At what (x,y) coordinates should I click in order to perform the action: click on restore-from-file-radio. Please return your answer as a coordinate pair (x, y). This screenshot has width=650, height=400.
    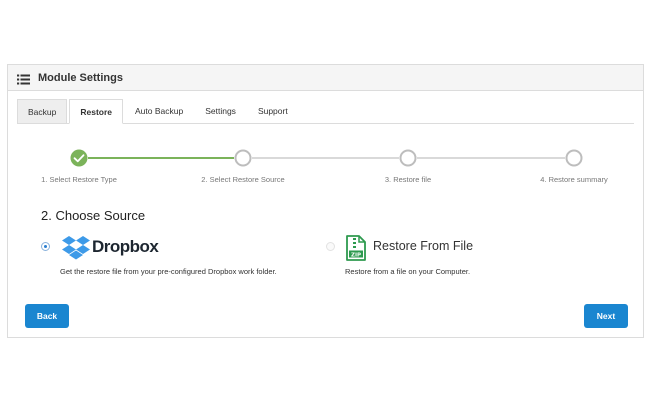
    Looking at the image, I should click on (330, 246).